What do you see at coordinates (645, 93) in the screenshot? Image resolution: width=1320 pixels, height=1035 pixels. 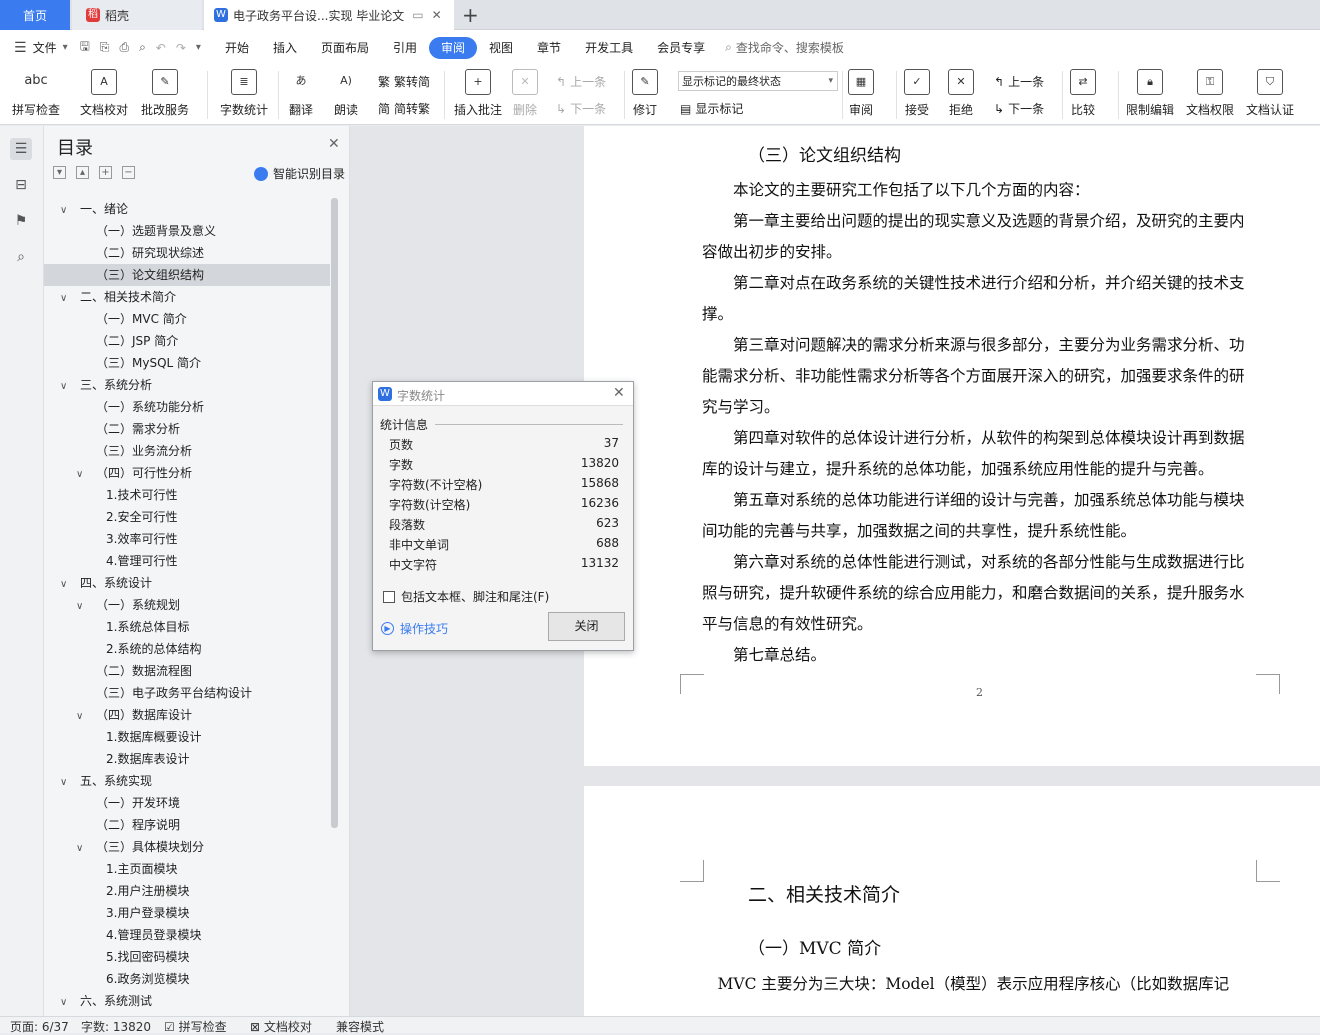 I see `revise-button: ✎ 修订` at bounding box center [645, 93].